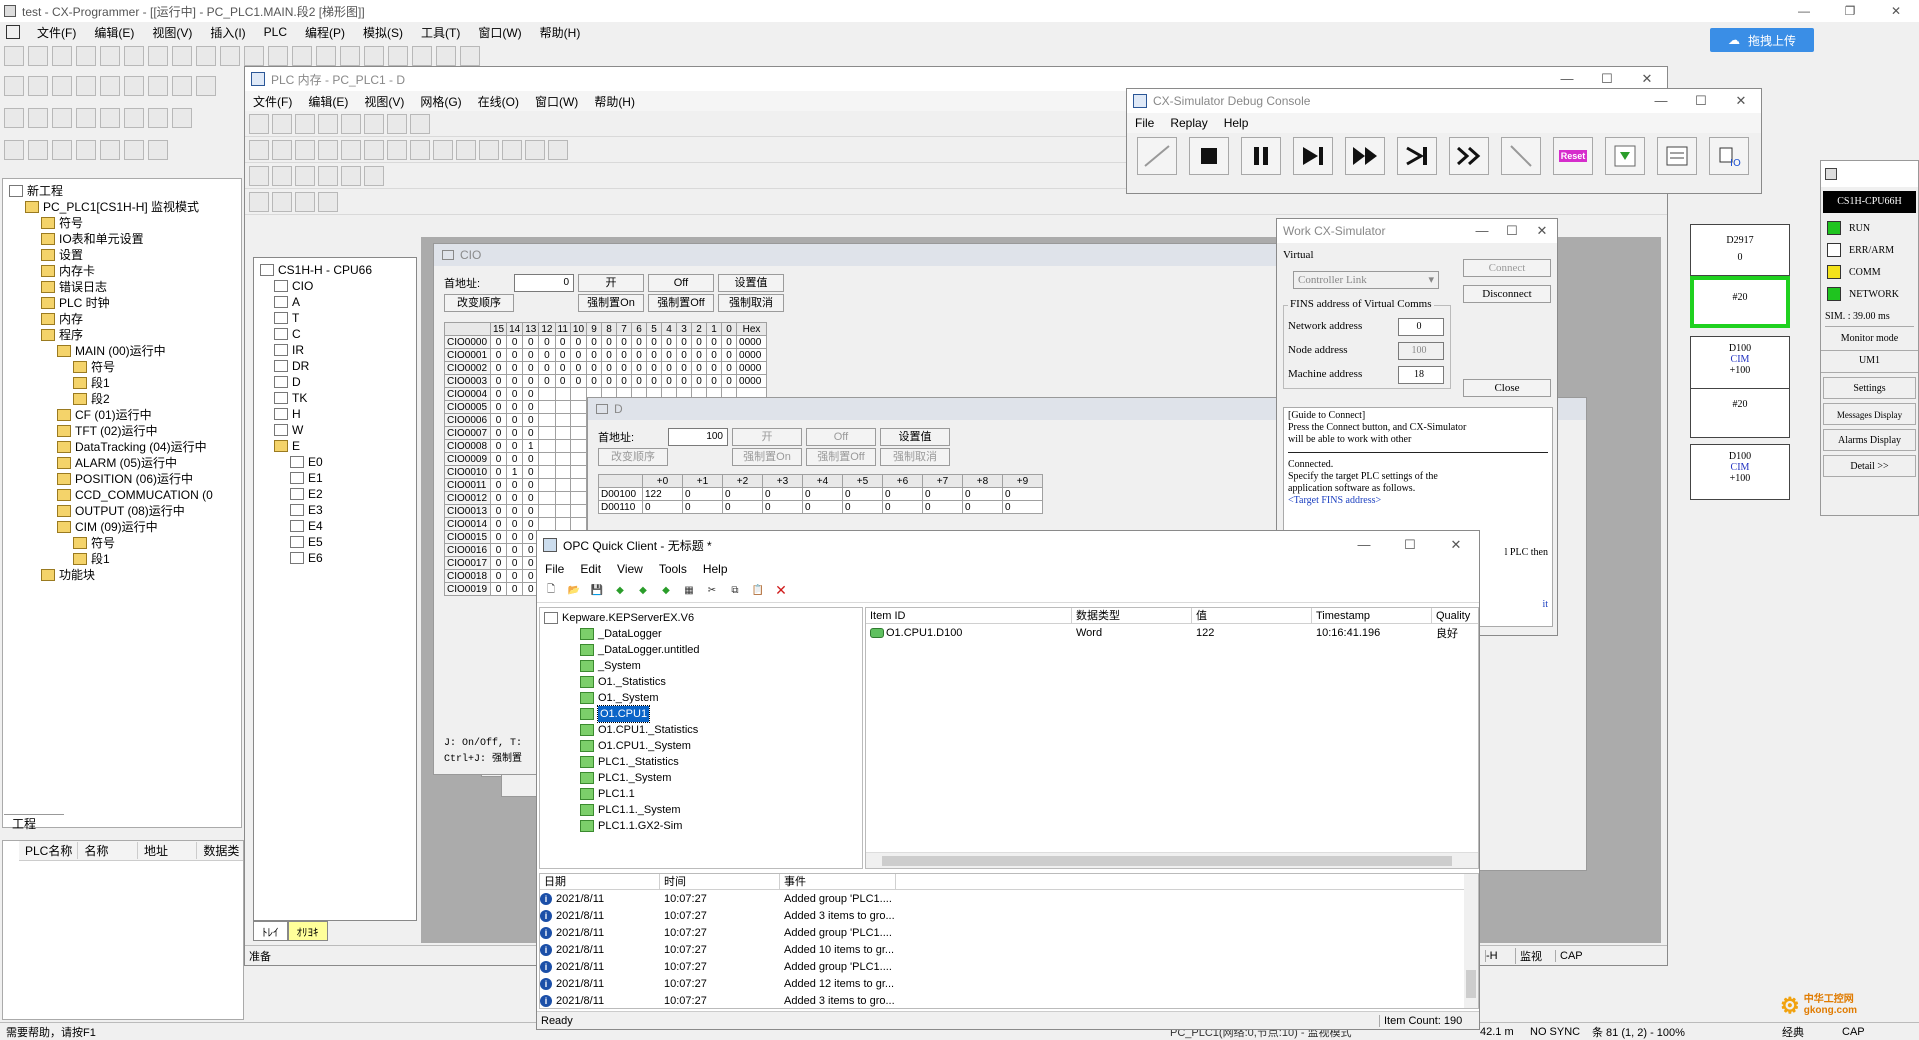  What do you see at coordinates (751, 303) in the screenshot?
I see `cio-force-cancel-button: 强制取消` at bounding box center [751, 303].